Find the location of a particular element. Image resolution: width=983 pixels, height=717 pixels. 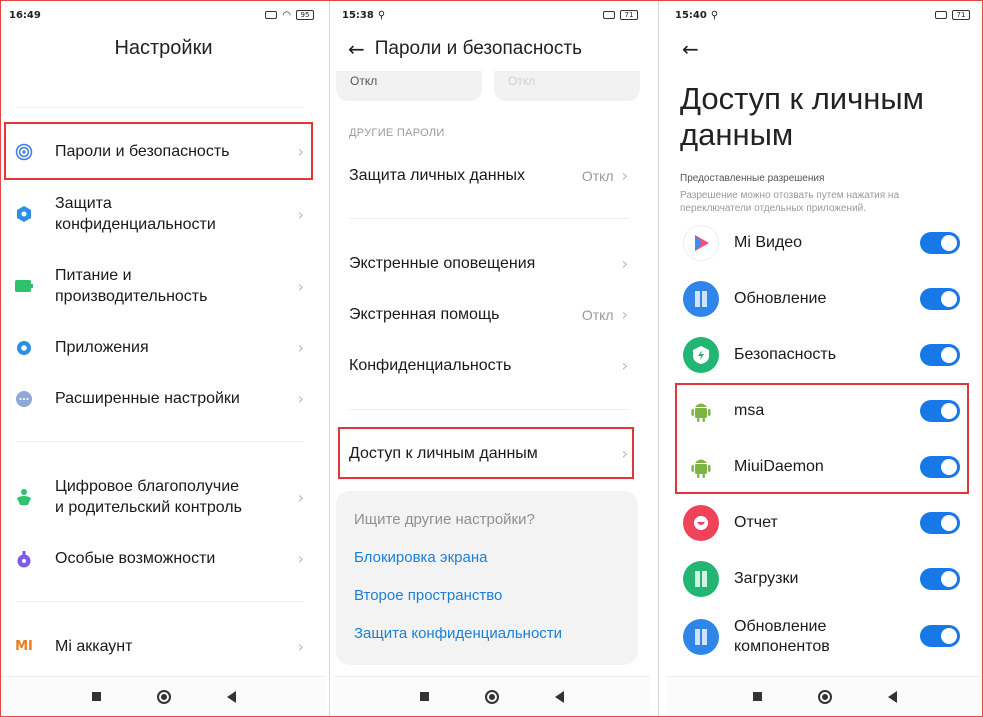

app-row-updater: Обновление is located at coordinates (824, 299).